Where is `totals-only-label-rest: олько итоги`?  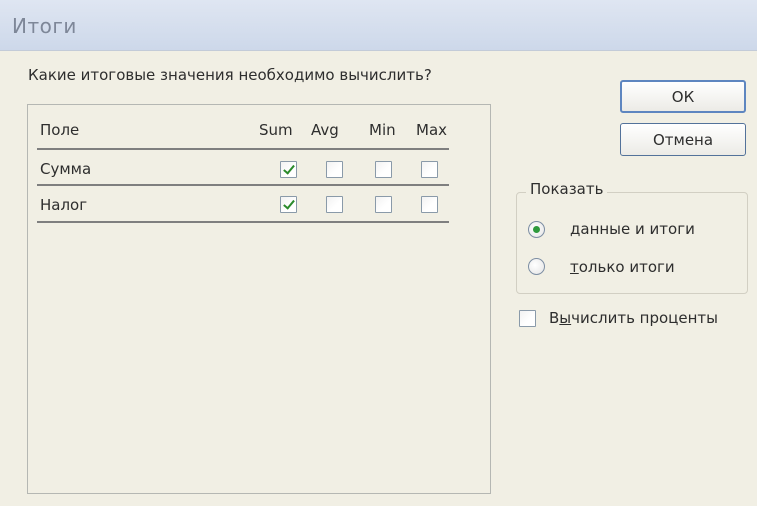 totals-only-label-rest: олько итоги is located at coordinates (626, 267).